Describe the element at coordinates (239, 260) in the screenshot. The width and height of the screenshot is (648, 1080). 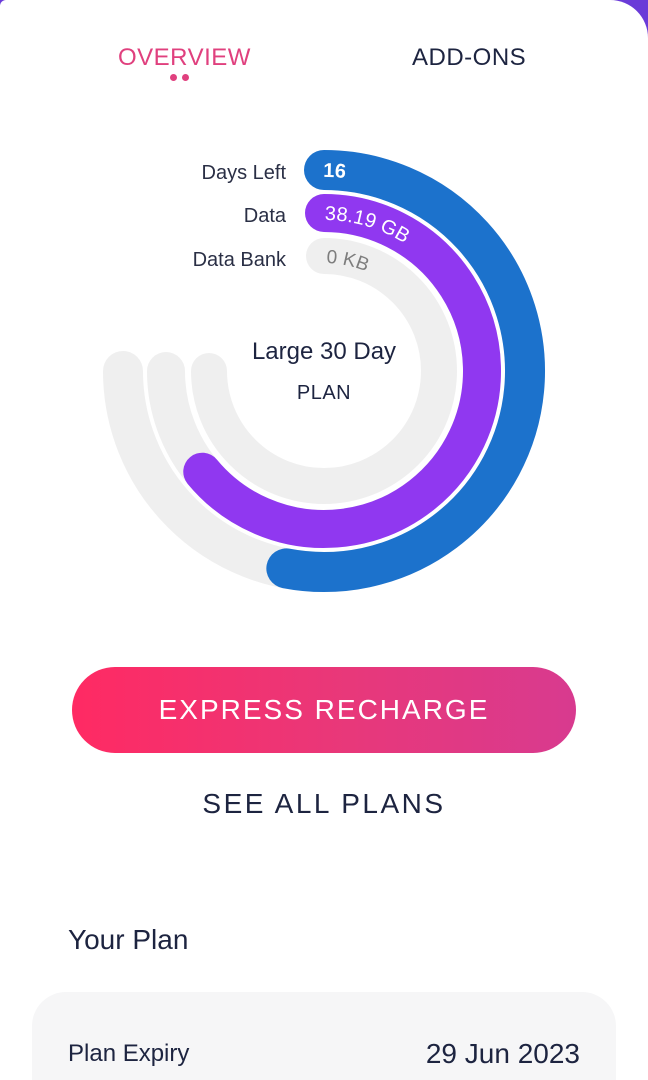
I see `data-bank-label: Data Bank` at that location.